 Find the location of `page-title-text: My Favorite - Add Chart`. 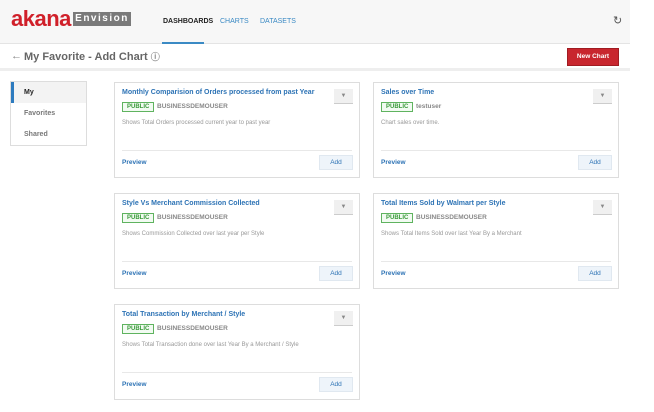

page-title-text: My Favorite - Add Chart is located at coordinates (86, 57).